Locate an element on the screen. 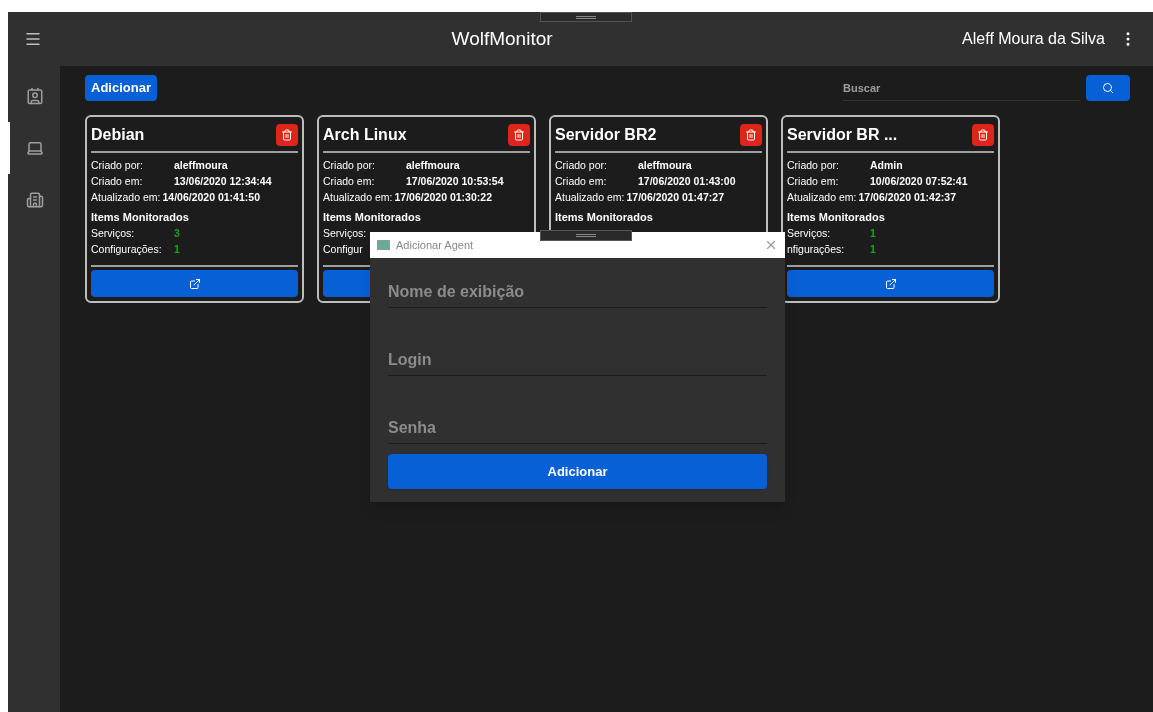 This screenshot has width=1153, height=712. menu-icon is located at coordinates (33, 39).